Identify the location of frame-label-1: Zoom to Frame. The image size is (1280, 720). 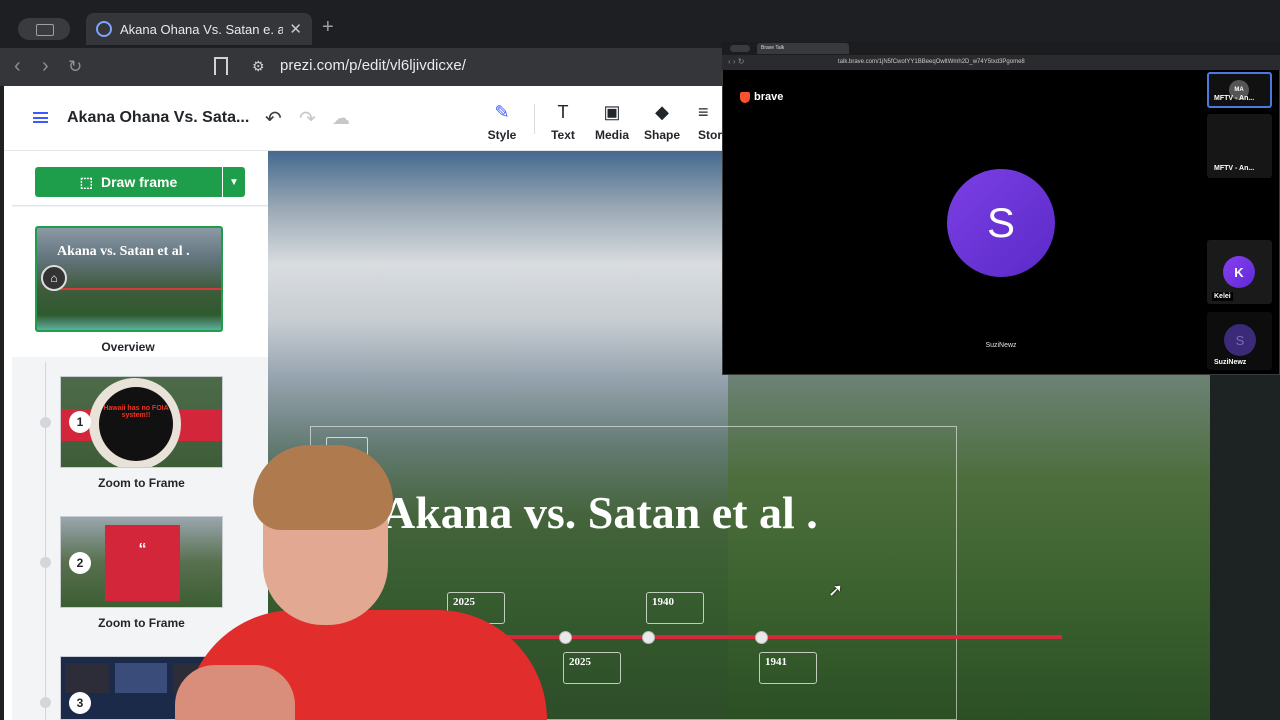
(141, 483).